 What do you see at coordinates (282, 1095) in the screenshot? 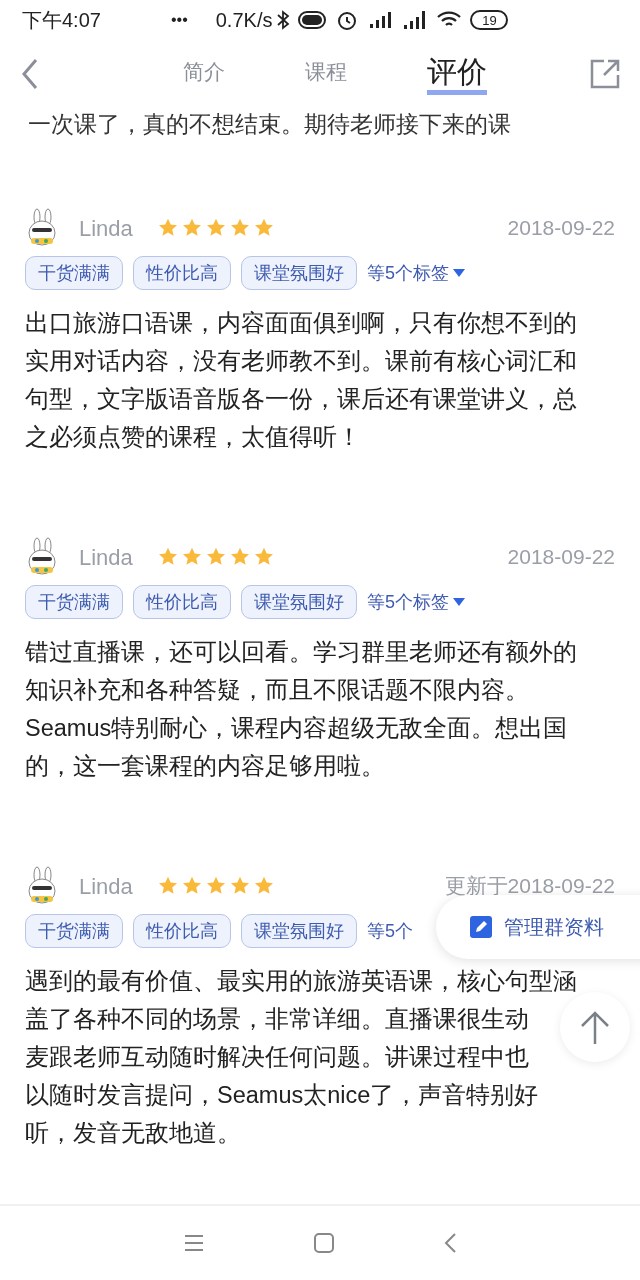
I see `review-text: 以随时发言提问，Seamus太nice了，声音特别好` at bounding box center [282, 1095].